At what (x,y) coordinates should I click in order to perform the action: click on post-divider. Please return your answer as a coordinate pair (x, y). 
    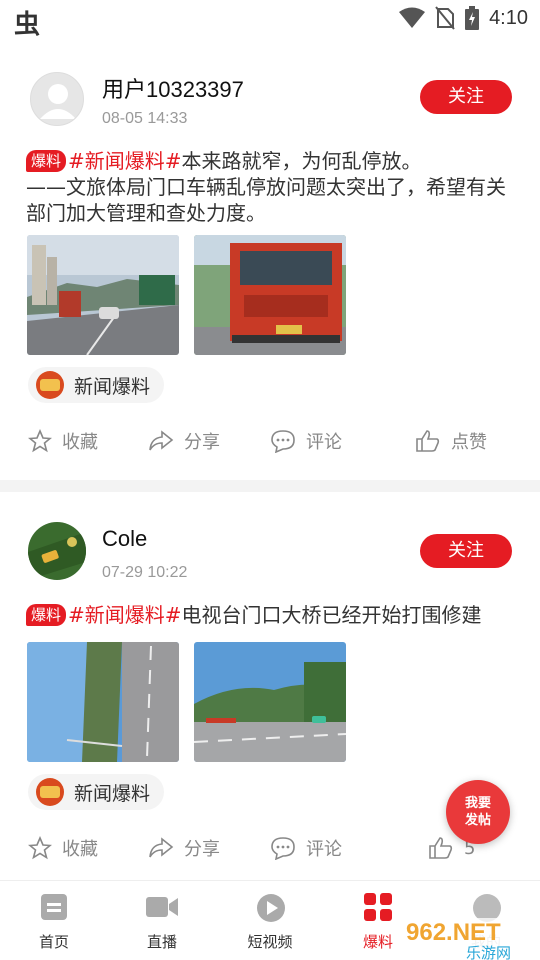
    Looking at the image, I should click on (270, 486).